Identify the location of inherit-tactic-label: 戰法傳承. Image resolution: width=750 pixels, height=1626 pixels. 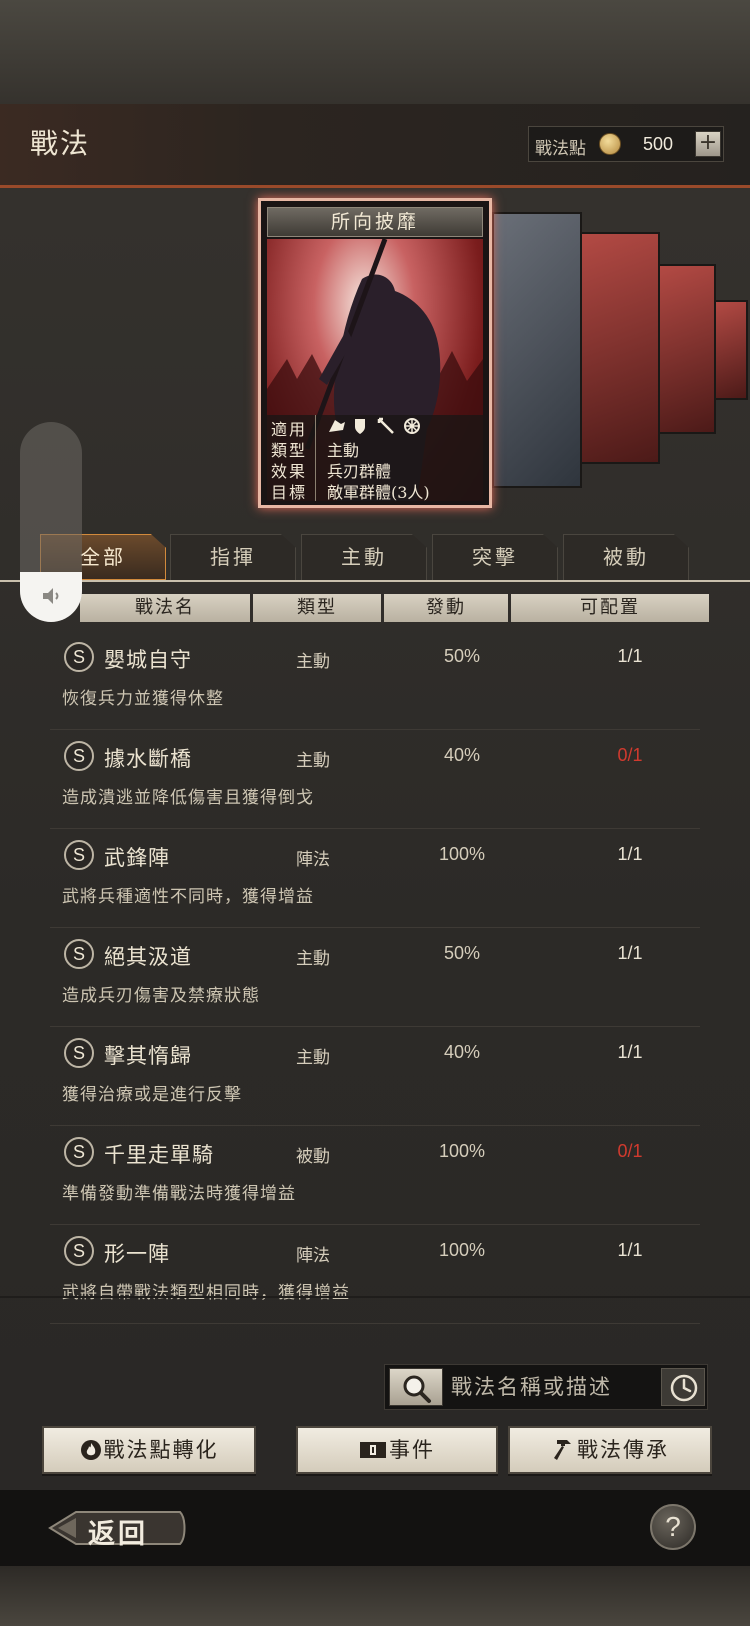
(623, 1450).